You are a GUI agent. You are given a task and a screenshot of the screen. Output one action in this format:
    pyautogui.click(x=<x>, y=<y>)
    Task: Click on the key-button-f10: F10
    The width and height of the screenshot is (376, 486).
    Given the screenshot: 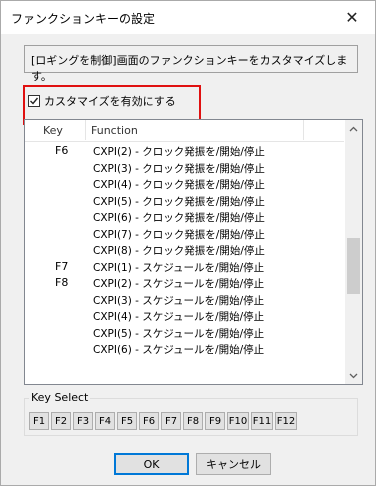 What is the action you would take?
    pyautogui.click(x=238, y=421)
    